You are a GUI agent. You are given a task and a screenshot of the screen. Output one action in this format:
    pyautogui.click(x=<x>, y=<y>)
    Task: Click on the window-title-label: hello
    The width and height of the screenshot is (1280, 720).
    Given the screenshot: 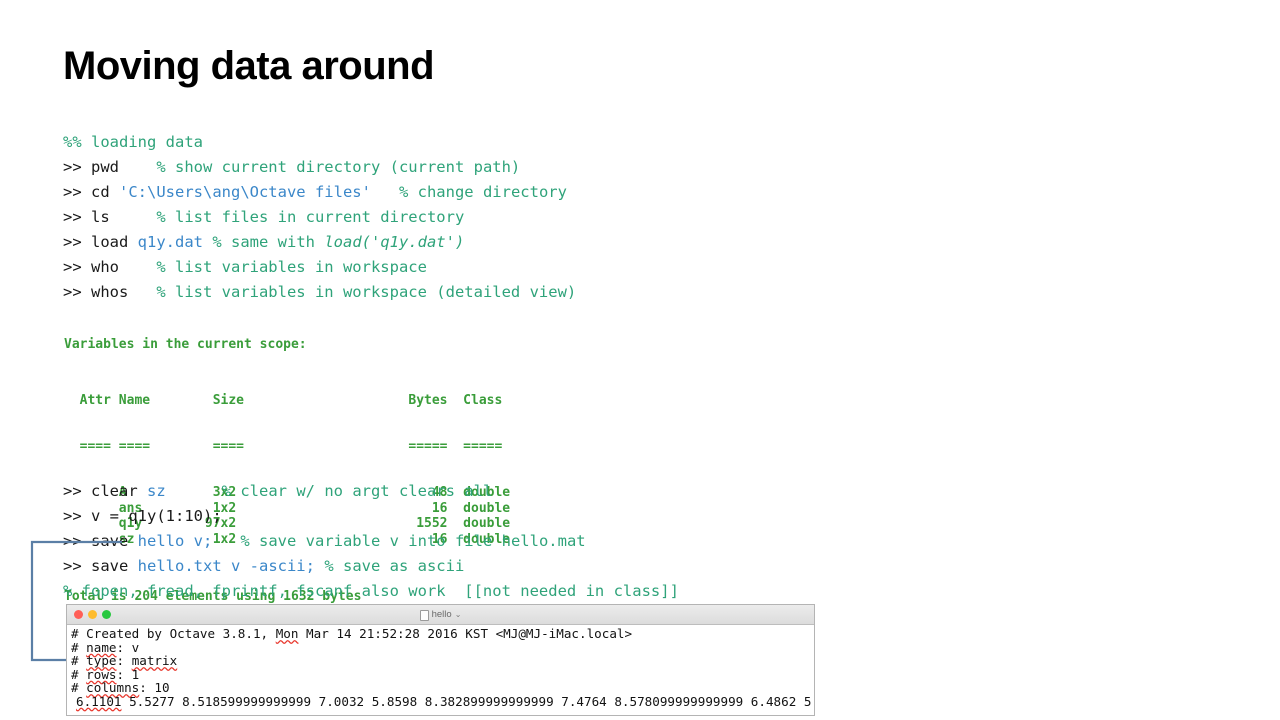 What is the action you would take?
    pyautogui.click(x=441, y=614)
    